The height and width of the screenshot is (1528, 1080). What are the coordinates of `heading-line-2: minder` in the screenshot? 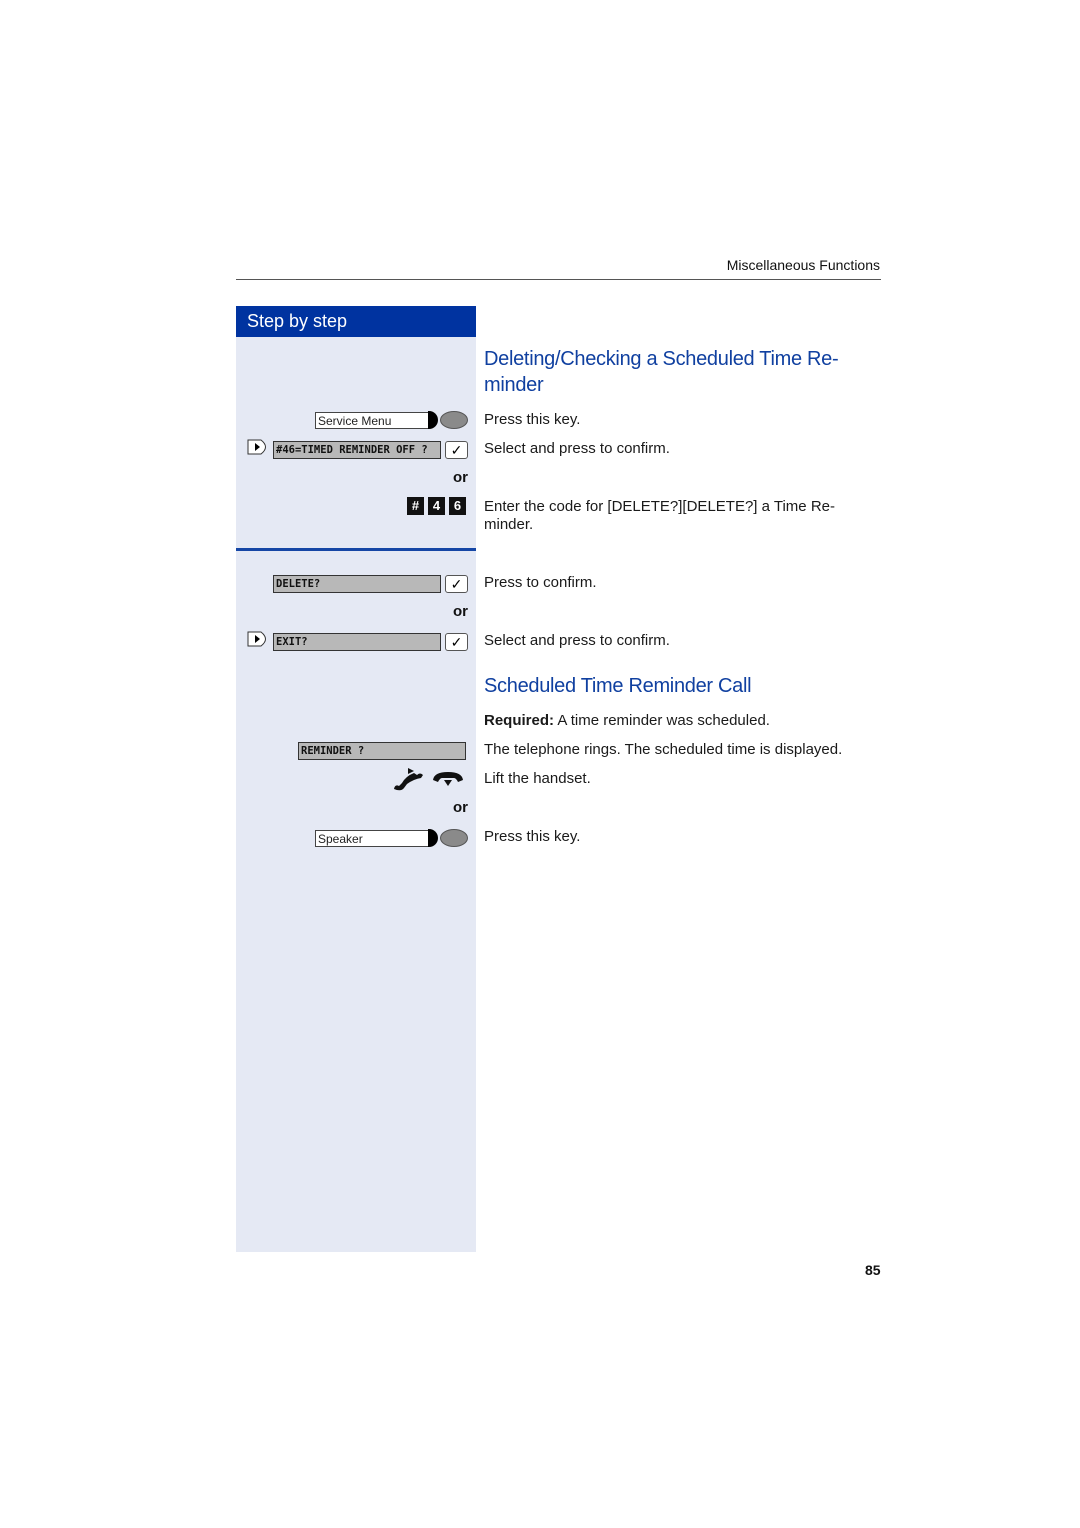 It's located at (514, 385).